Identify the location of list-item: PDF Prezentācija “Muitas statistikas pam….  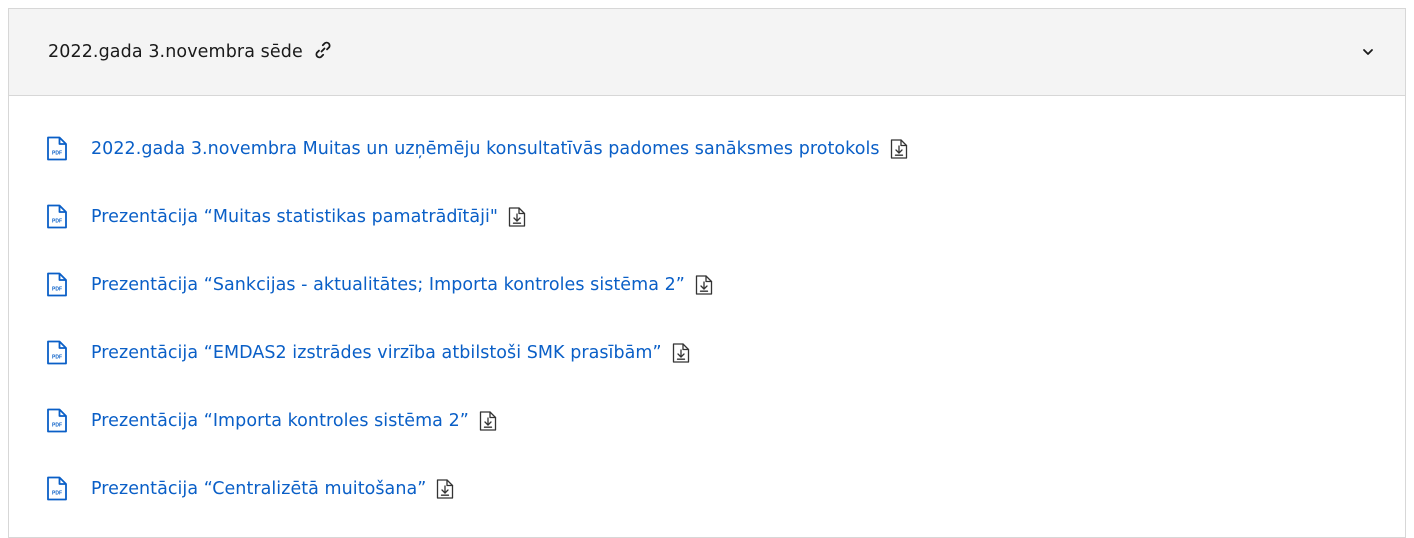
(725, 216).